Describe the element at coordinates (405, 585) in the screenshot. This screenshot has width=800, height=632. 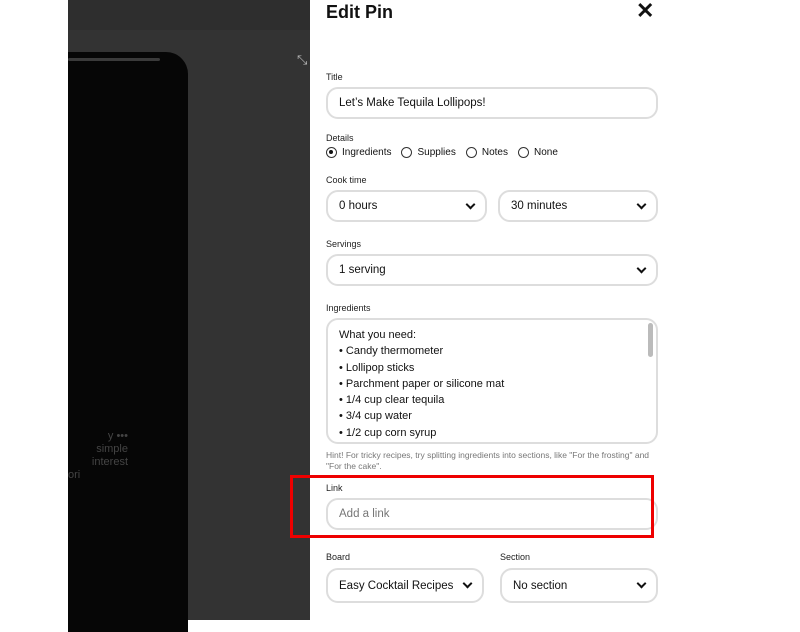
I see `board-select: Easy Cocktail Recipes` at that location.